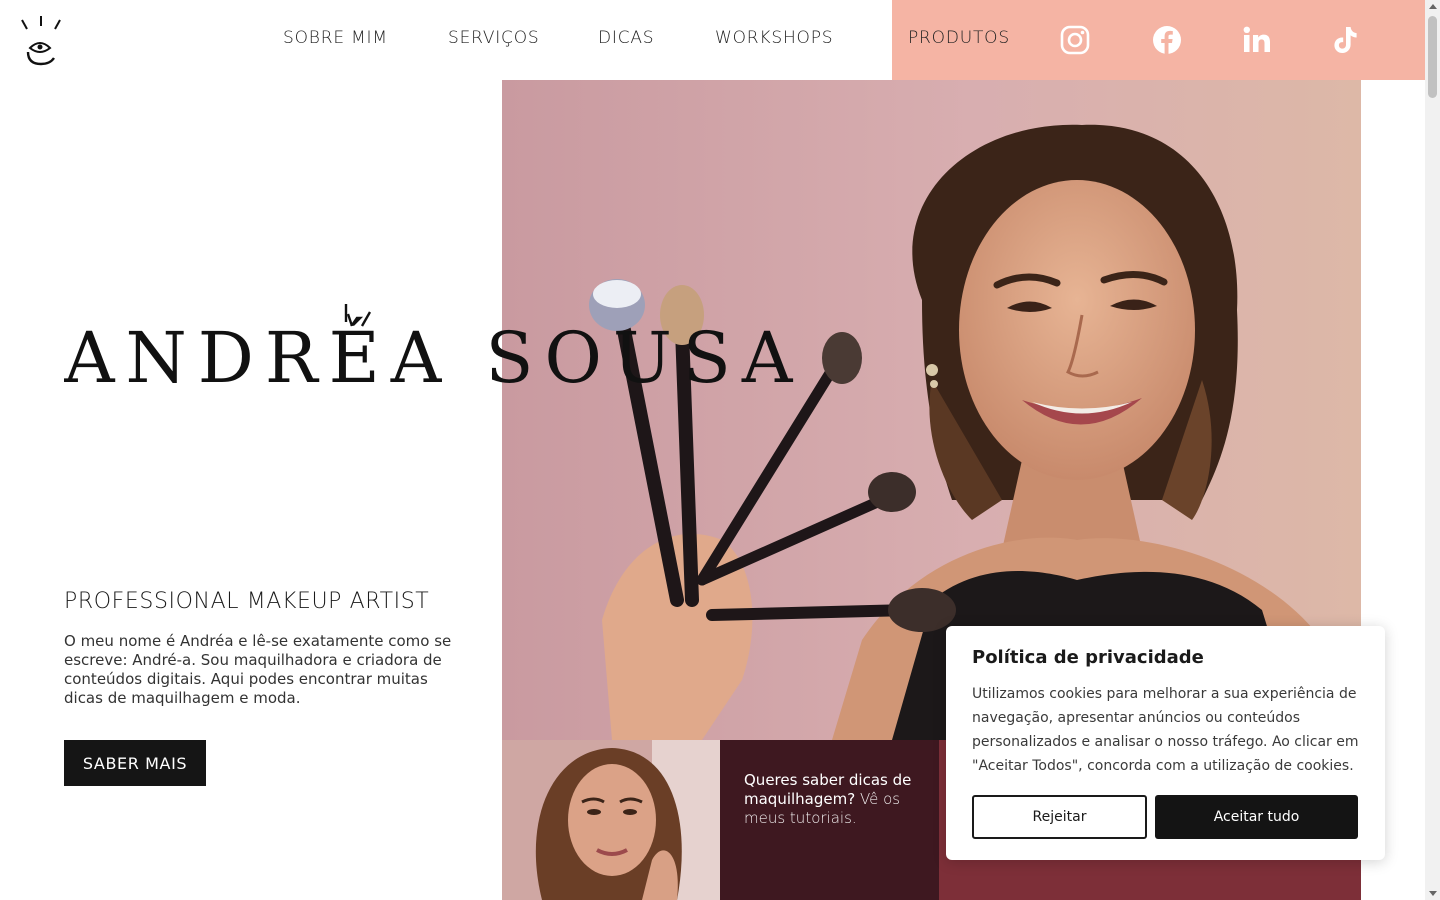 The width and height of the screenshot is (1440, 900). Describe the element at coordinates (1059, 817) in the screenshot. I see `reject-cookies-button: Rejeitar` at that location.